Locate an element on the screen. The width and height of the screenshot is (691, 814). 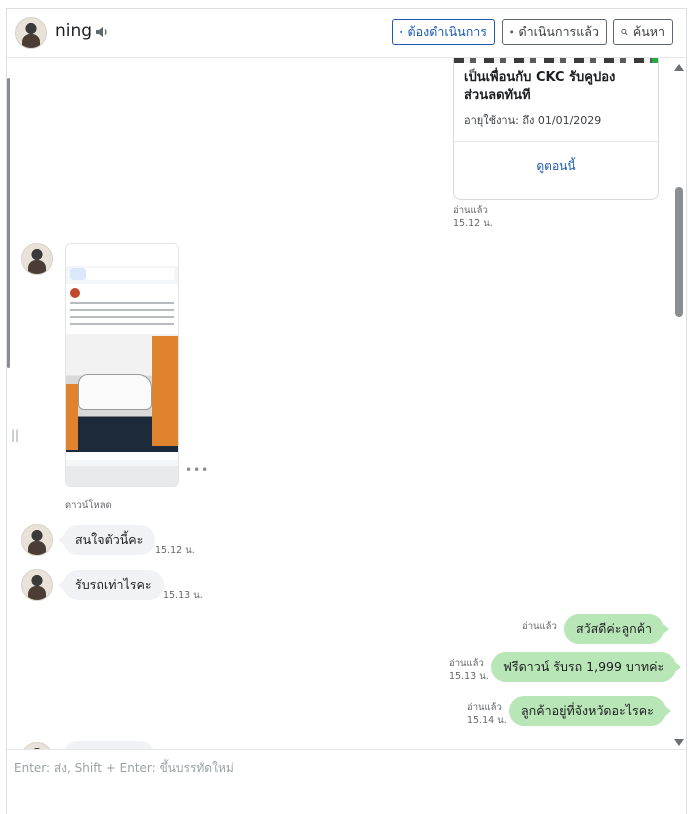
coupon-card-expiry: อายุใช้งาน: ถึง 01/01/2029 is located at coordinates (533, 120).